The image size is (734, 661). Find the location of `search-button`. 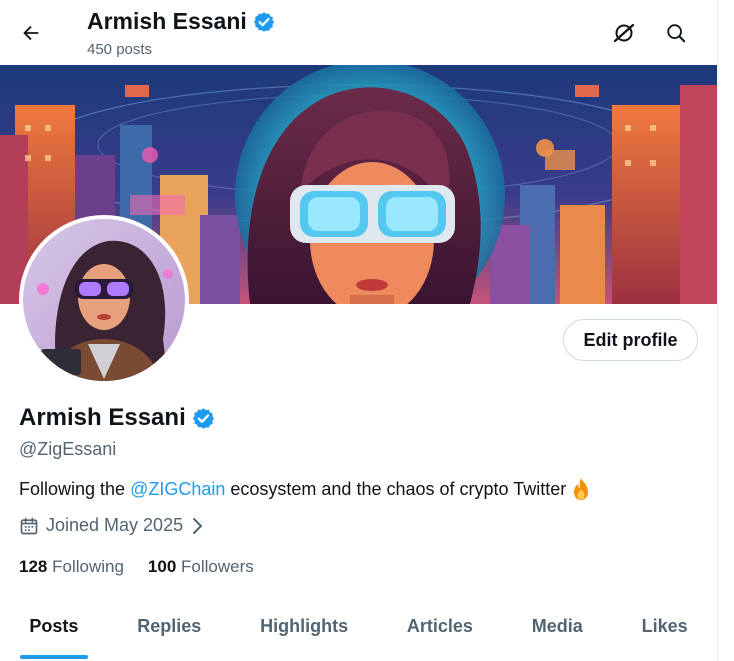

search-button is located at coordinates (676, 33).